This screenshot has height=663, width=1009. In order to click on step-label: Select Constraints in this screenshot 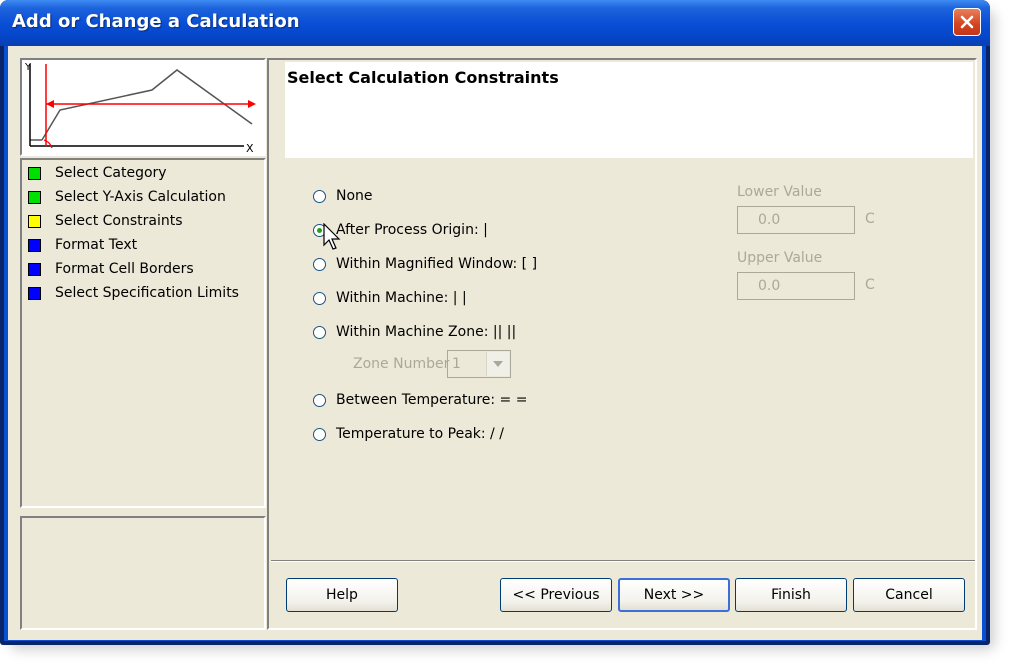, I will do `click(119, 221)`.